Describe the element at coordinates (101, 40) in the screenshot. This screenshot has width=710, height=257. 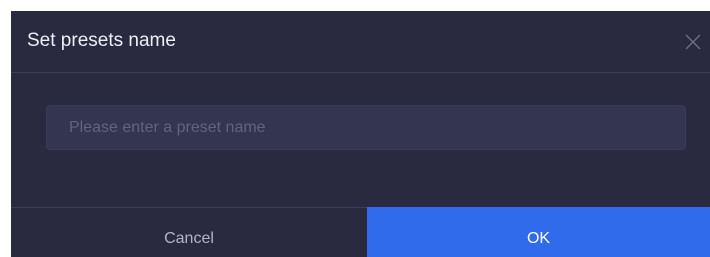
I see `dialog-title: Set presets name` at that location.